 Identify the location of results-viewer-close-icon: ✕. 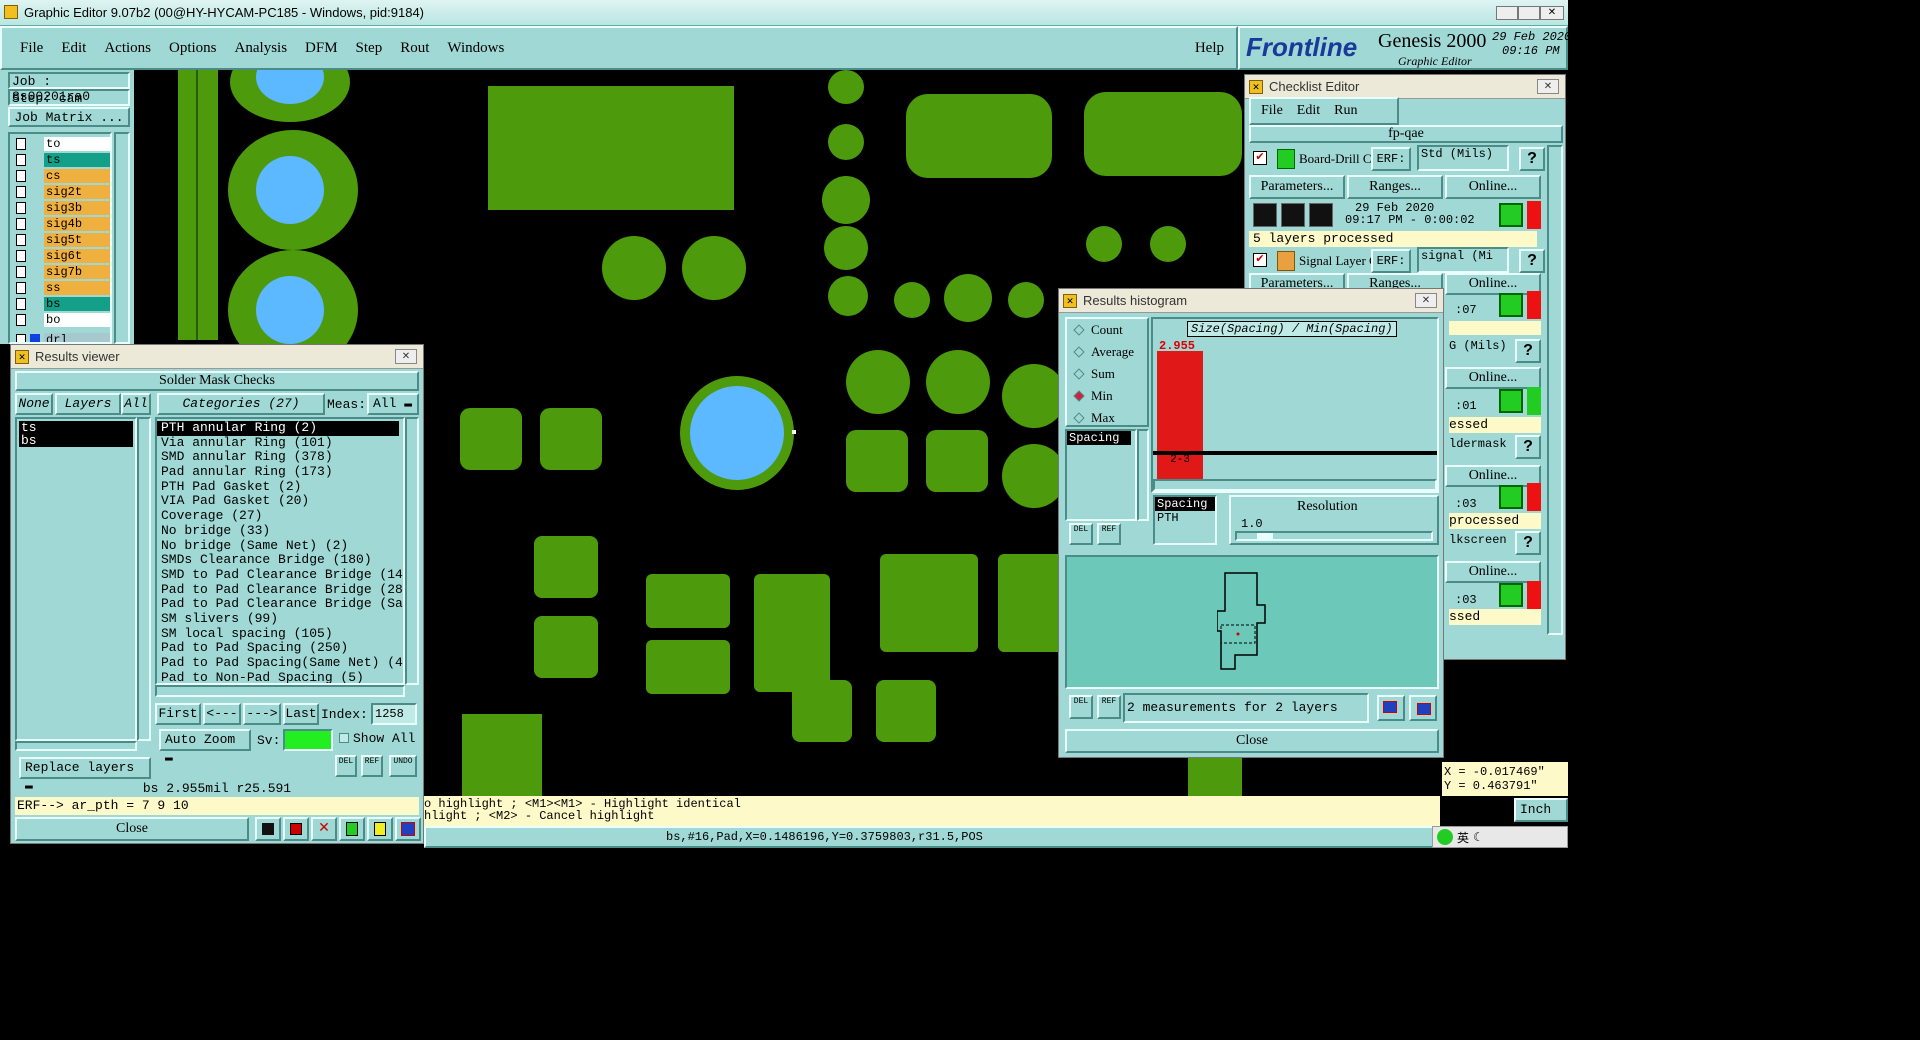
(406, 356).